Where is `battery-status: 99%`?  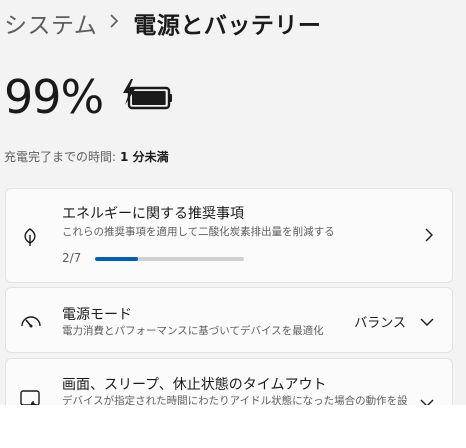 battery-status: 99% is located at coordinates (89, 97).